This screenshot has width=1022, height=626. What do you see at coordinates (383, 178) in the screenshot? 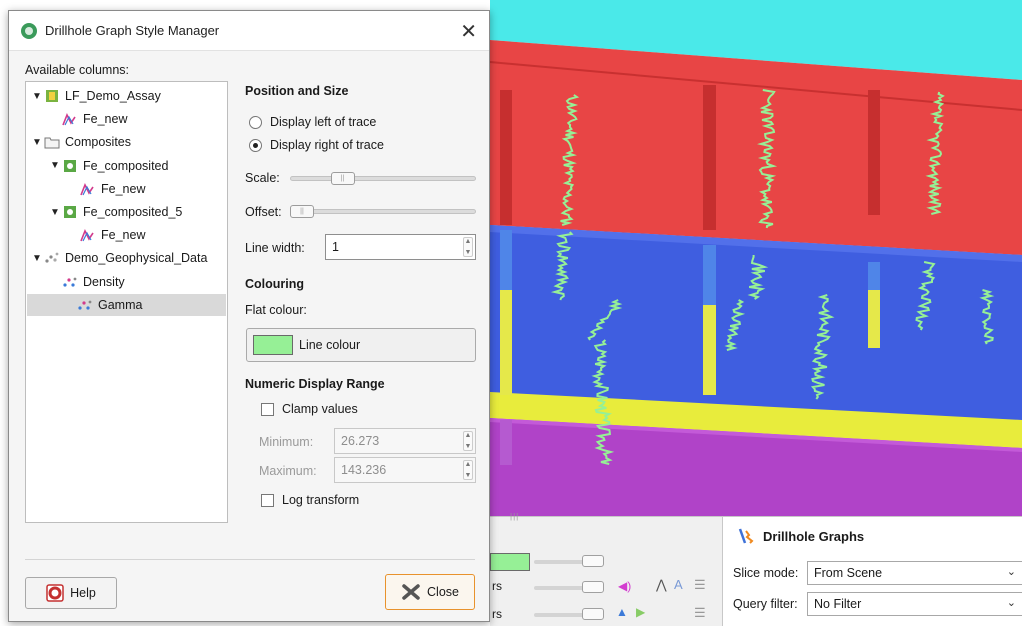
I see `scale-slider` at bounding box center [383, 178].